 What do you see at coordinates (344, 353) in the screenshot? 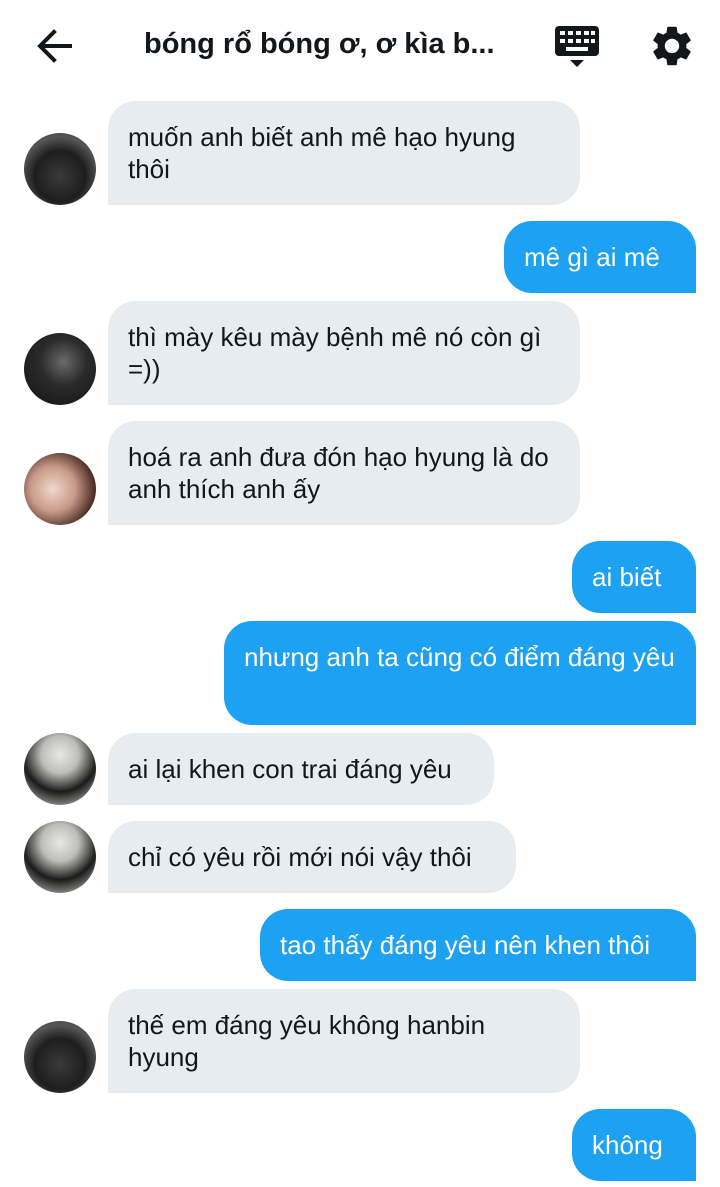
I see `message-bubble-incoming: thì mày kêu mày bệnh mê nó còn gì =))` at bounding box center [344, 353].